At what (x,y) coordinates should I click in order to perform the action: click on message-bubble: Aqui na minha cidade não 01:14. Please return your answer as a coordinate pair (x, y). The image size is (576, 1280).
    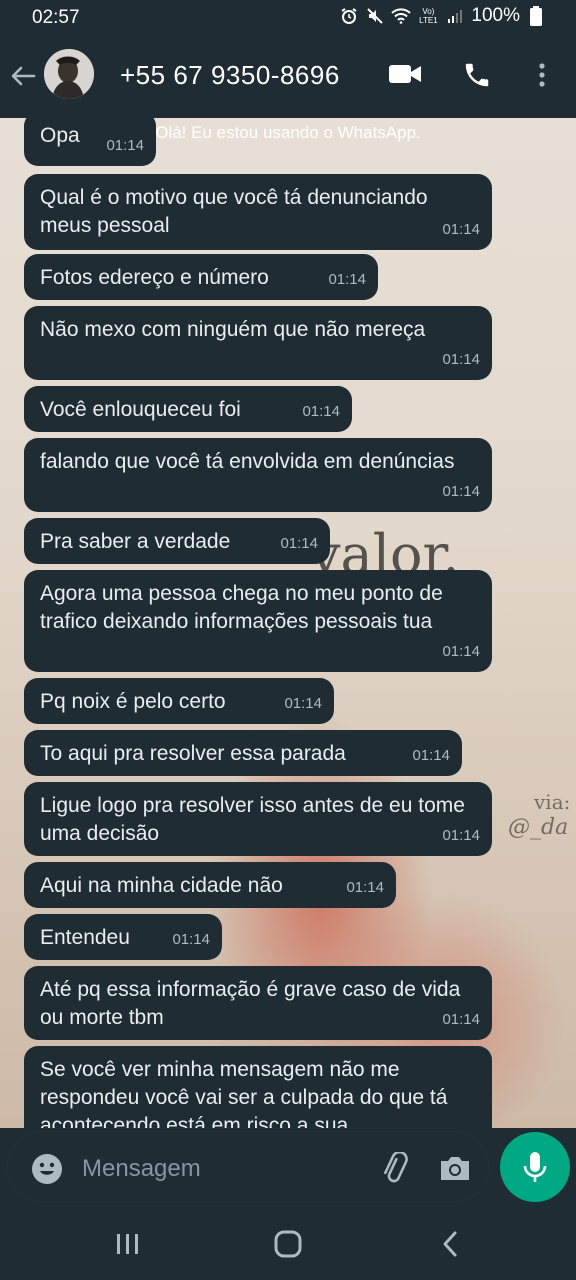
    Looking at the image, I should click on (210, 885).